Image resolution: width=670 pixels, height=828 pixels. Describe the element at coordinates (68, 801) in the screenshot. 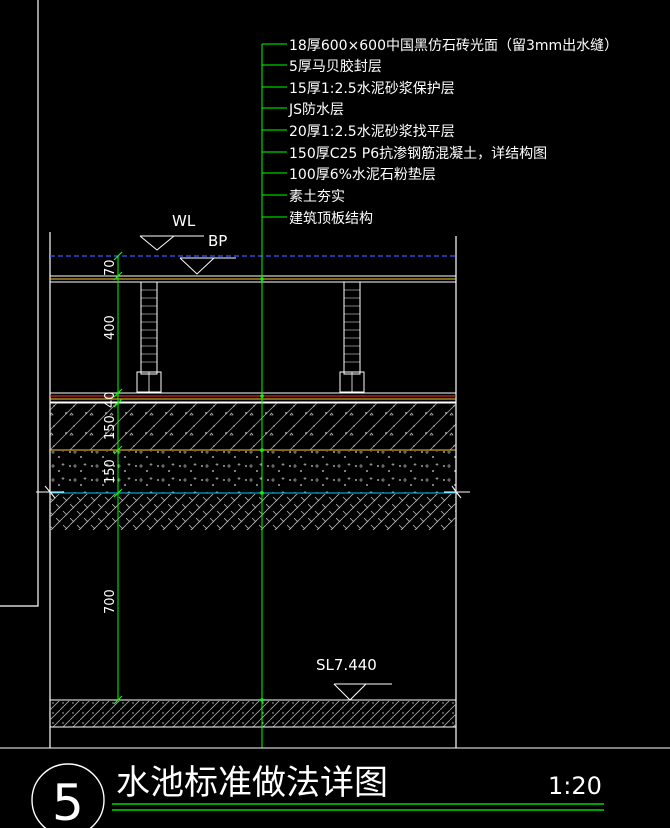

I see `detail-number: 5` at that location.